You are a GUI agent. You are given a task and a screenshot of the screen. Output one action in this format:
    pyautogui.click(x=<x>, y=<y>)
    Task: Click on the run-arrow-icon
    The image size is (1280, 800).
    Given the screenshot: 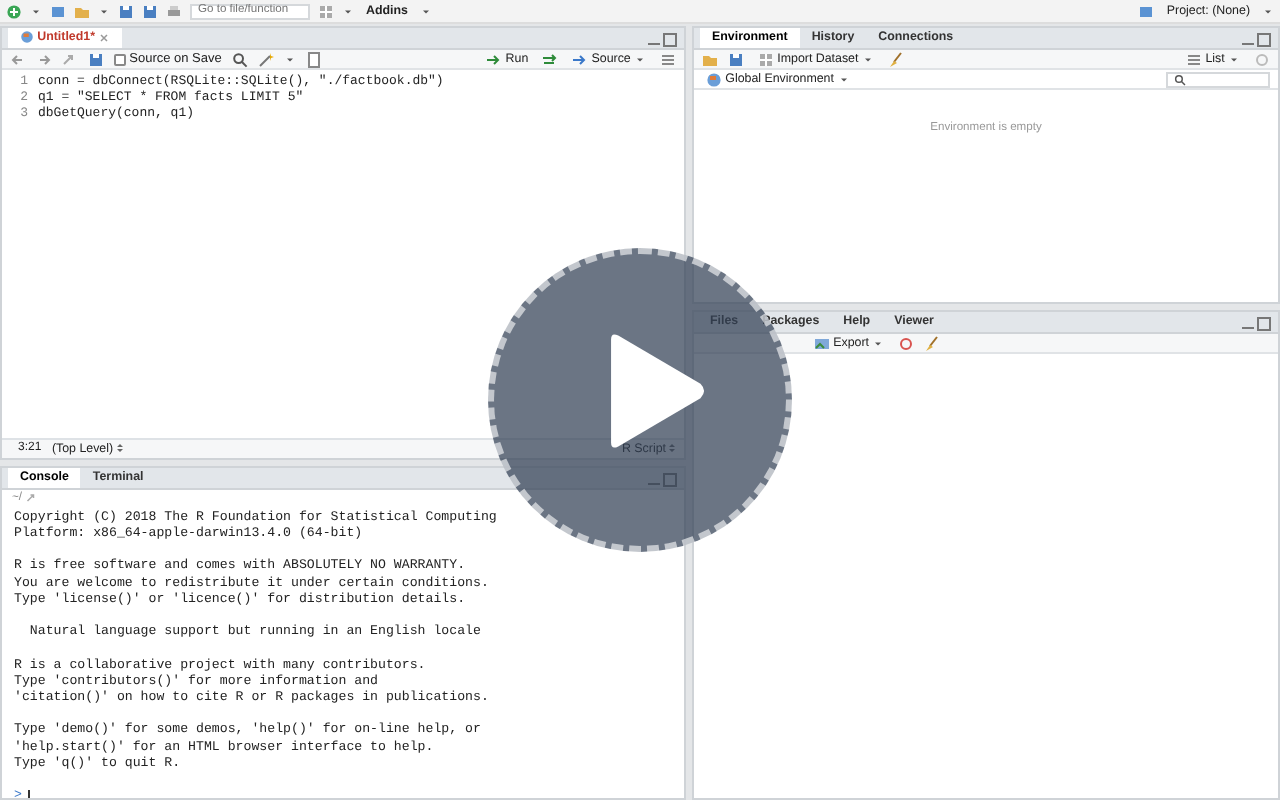 What is the action you would take?
    pyautogui.click(x=494, y=59)
    